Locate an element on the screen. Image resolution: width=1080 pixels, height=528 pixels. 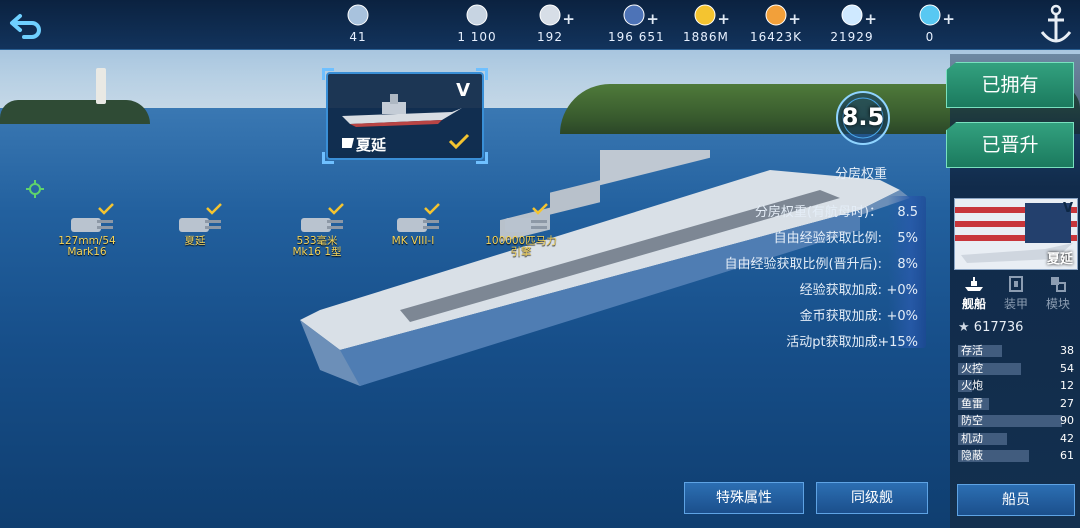
resource-gold-coin: +1886M is located at coordinates (706, 25).